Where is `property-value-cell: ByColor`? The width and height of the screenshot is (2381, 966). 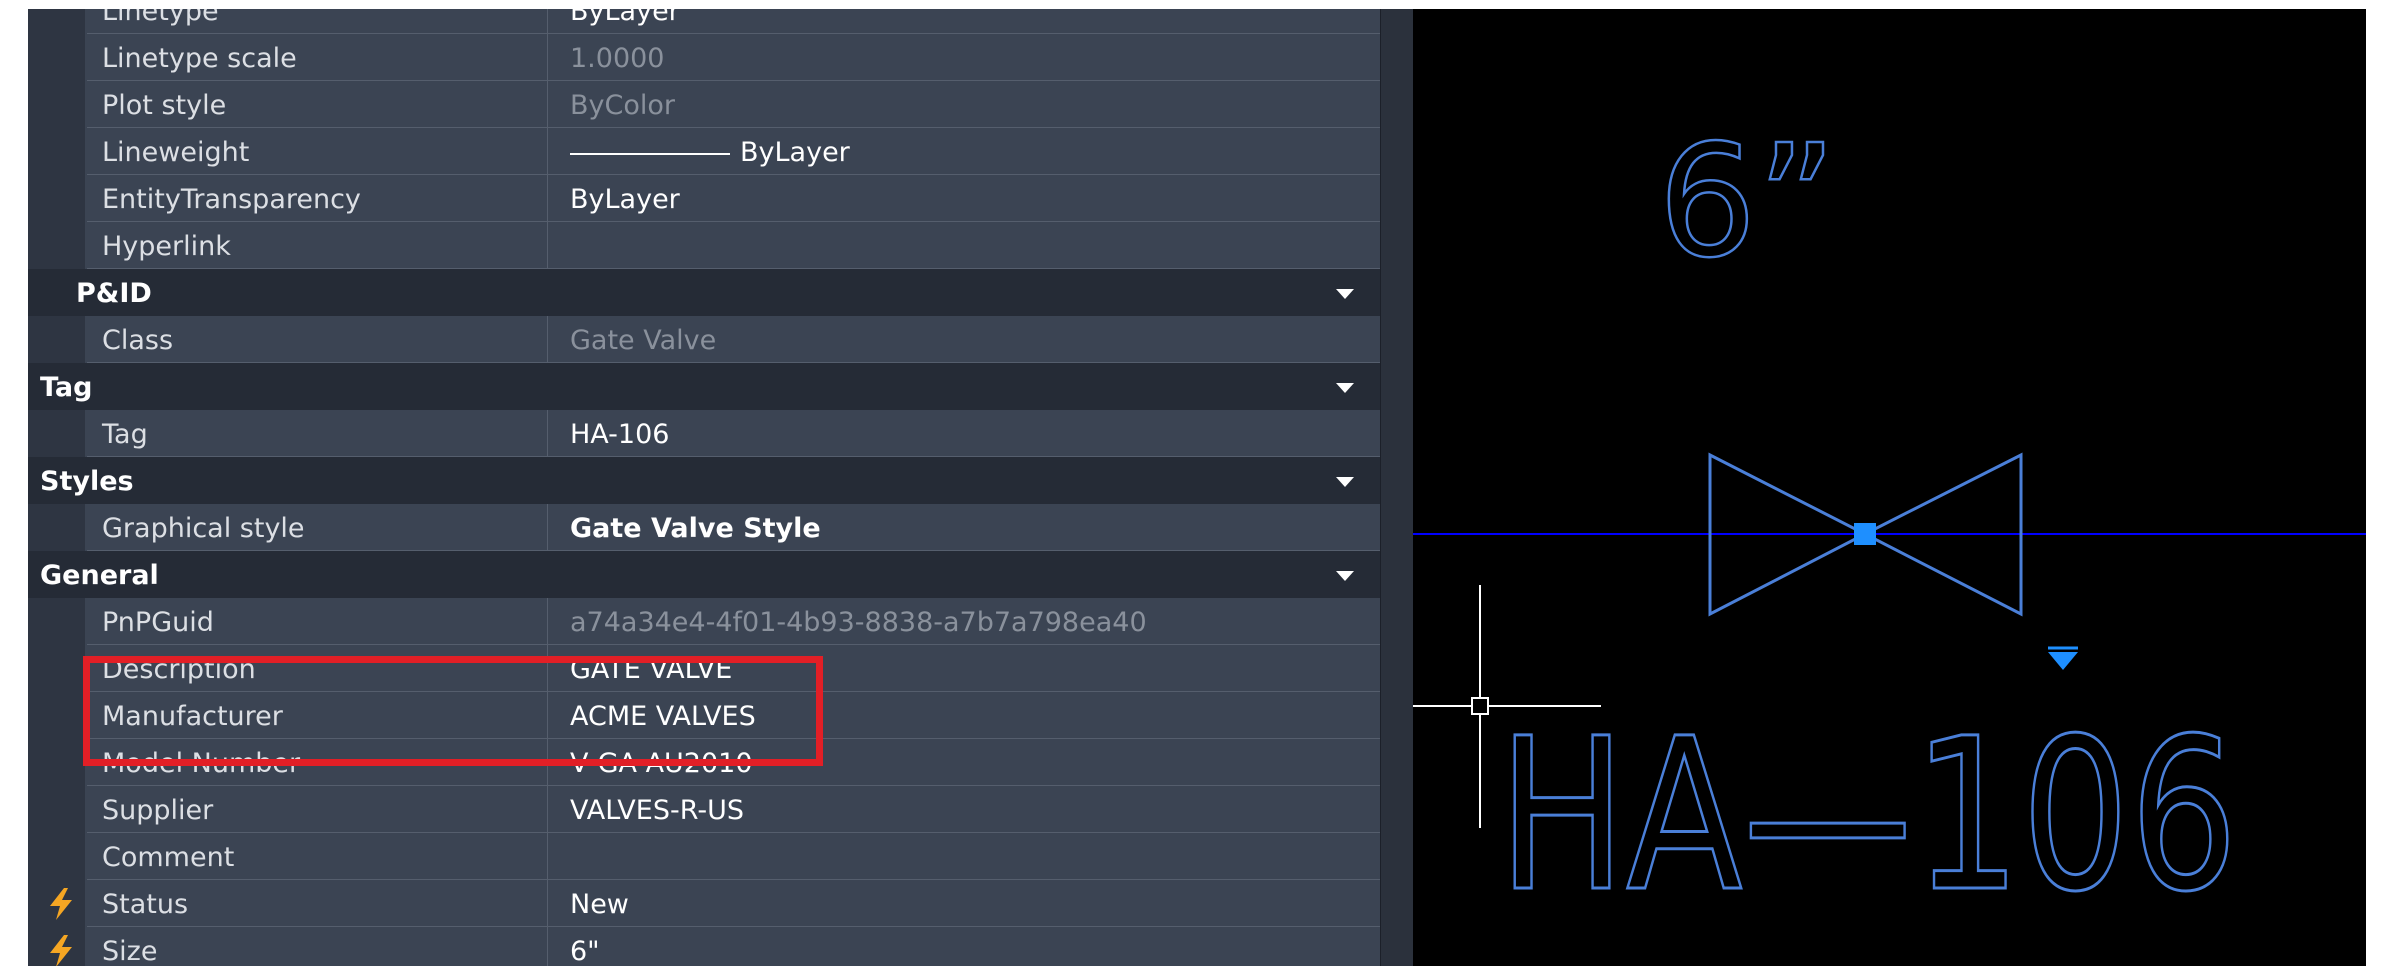
property-value-cell: ByColor is located at coordinates (964, 104).